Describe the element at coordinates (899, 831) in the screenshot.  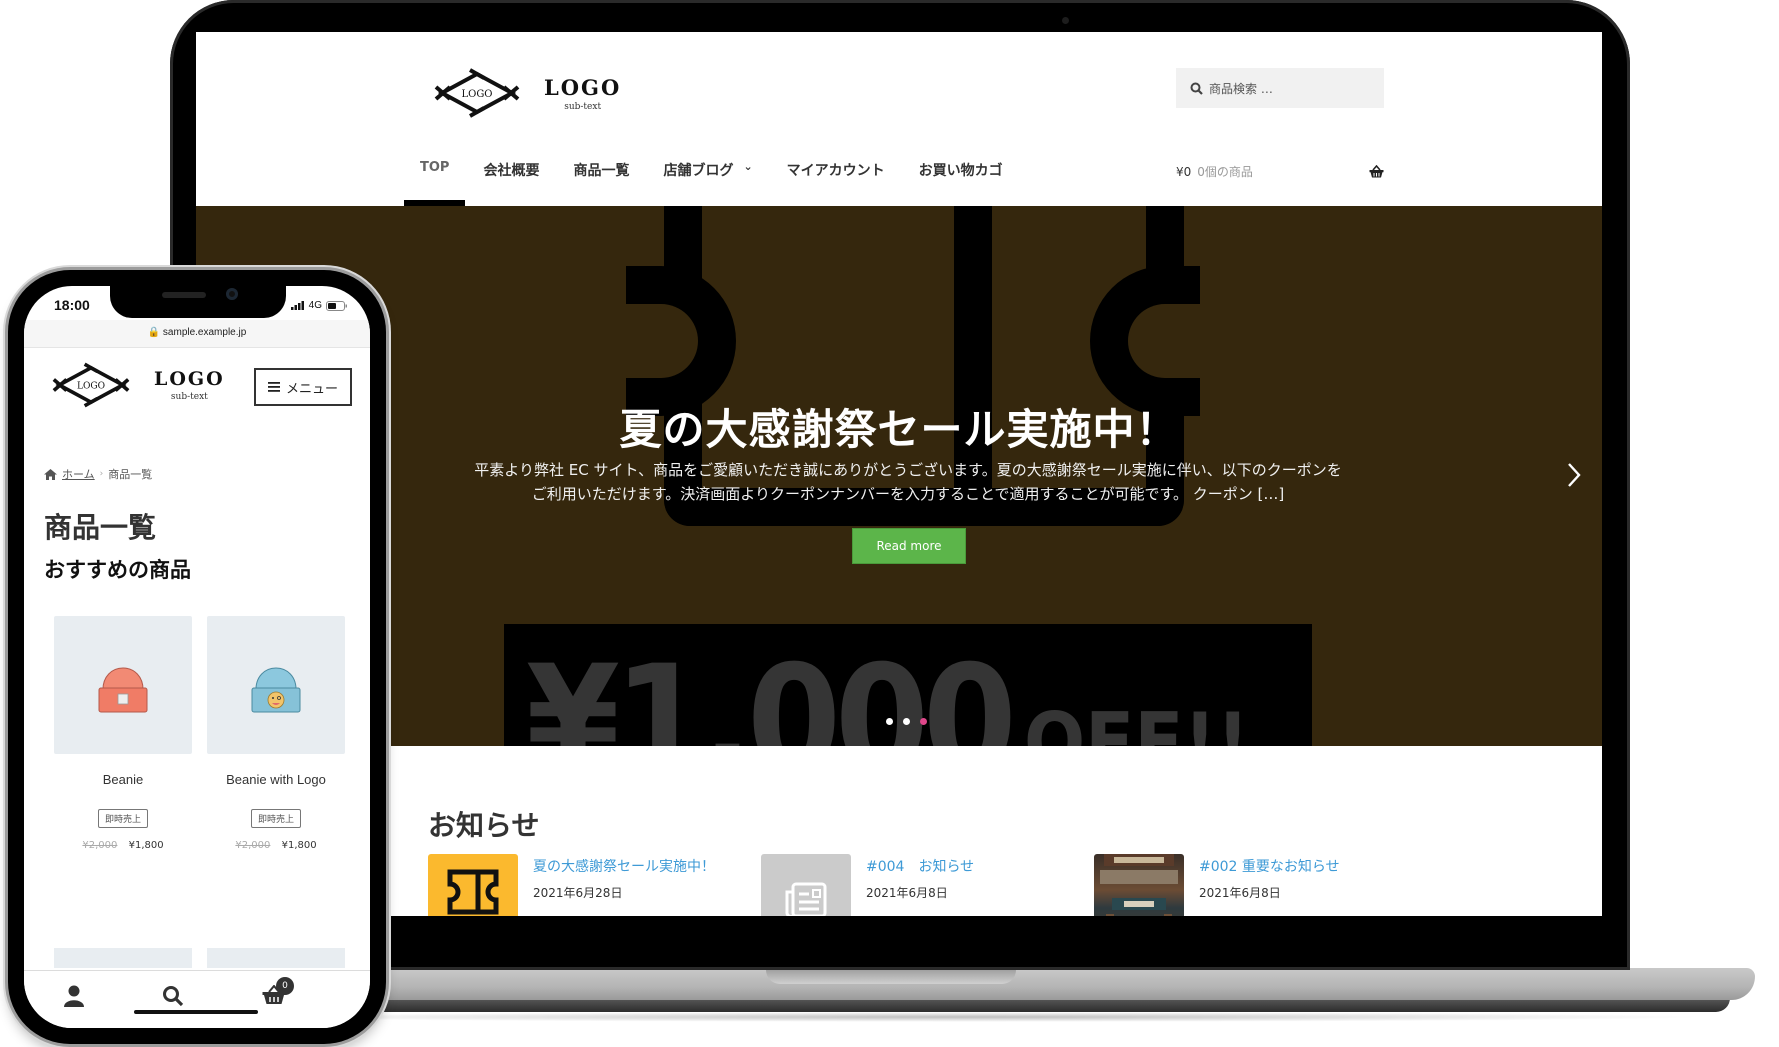
I see `news-section: お知らせ 1,000 夏の大感謝祭セール実施中！ 2021年6月28日` at that location.